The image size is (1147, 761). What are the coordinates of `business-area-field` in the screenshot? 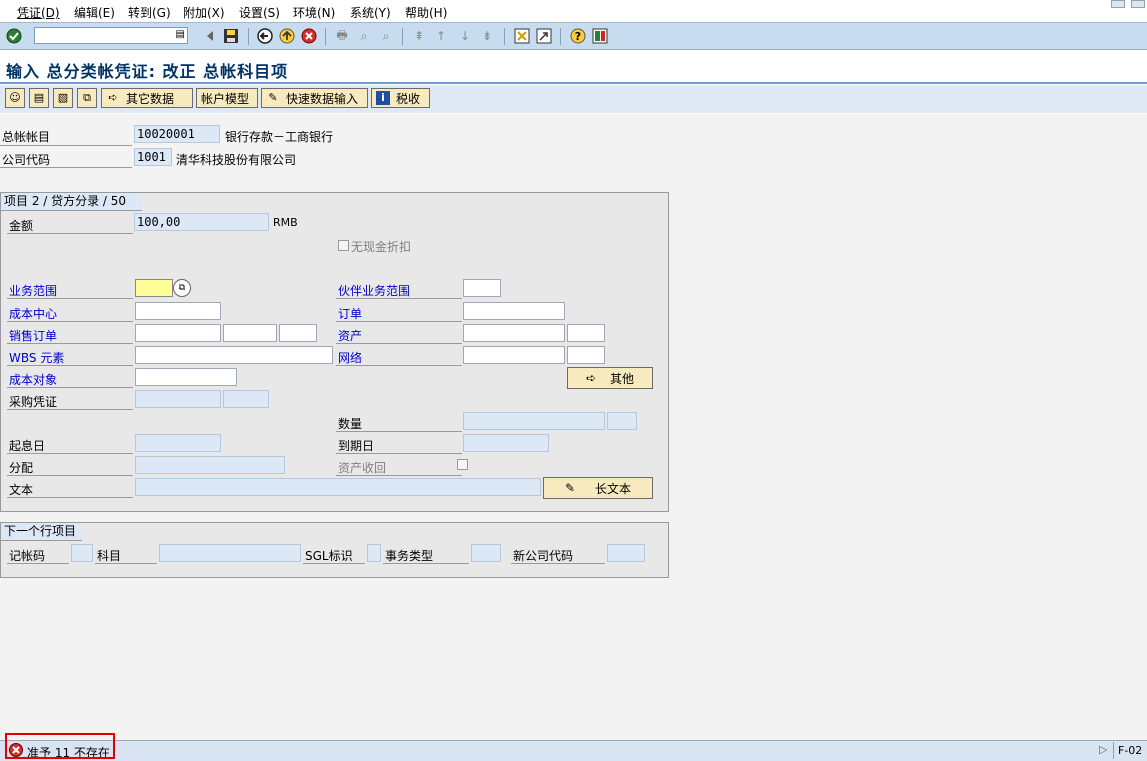 It's located at (154, 288).